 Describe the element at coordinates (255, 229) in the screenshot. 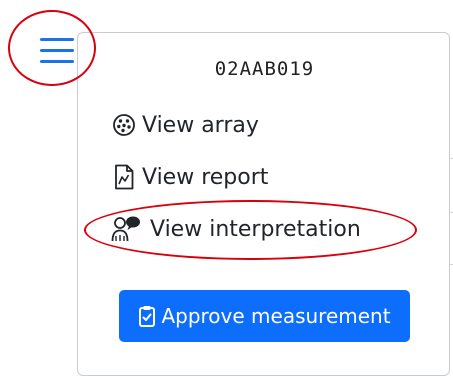

I see `menu-item-label: View interpretation` at that location.